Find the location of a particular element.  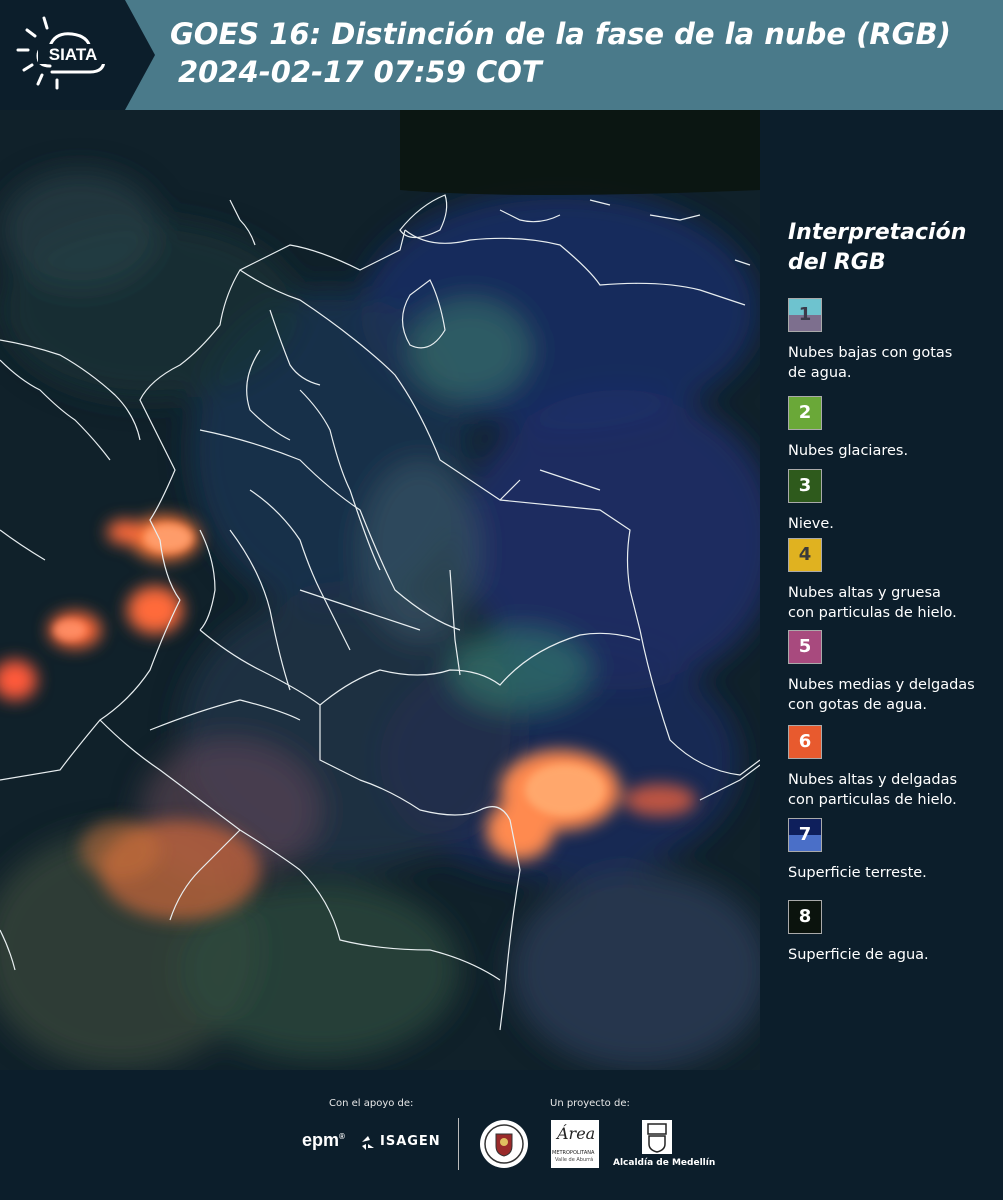

legend-swatch-5: 5 is located at coordinates (805, 647).